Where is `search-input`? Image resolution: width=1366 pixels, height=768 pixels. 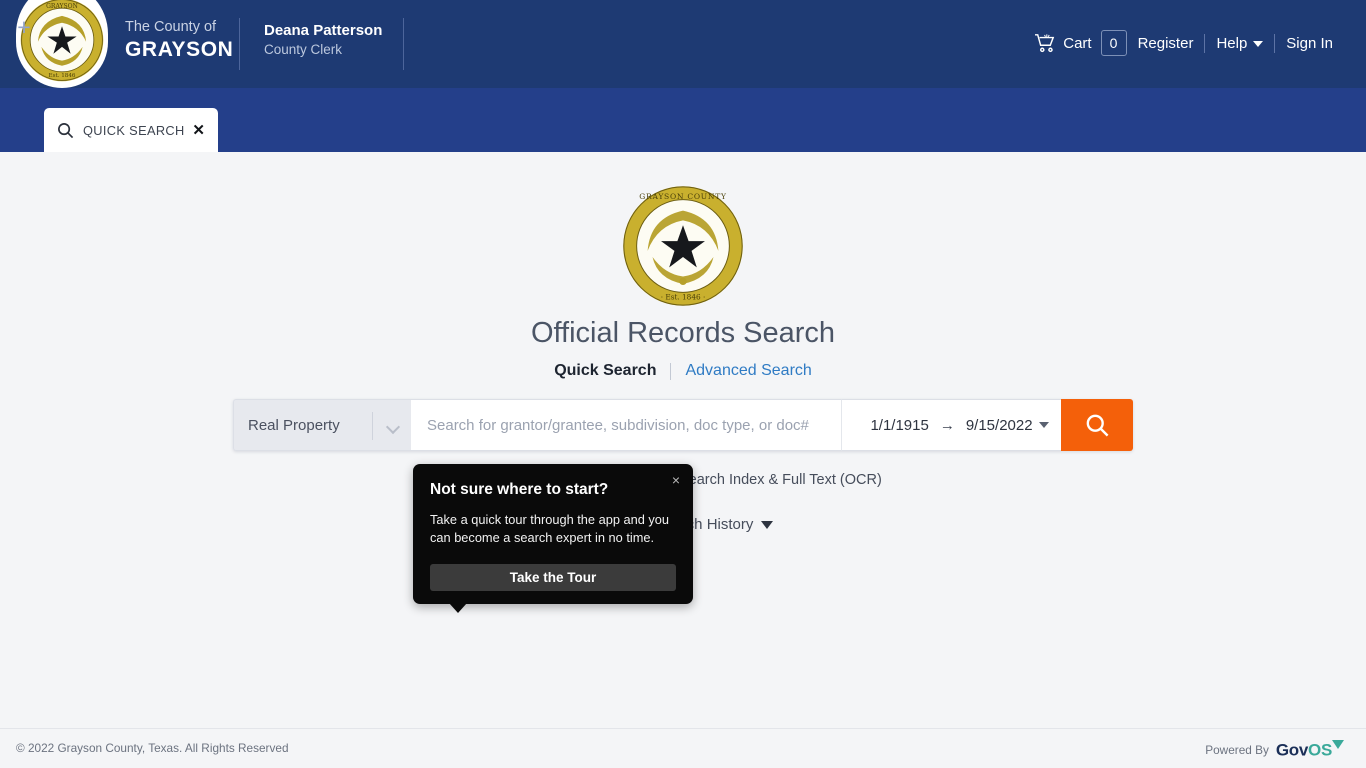
search-input is located at coordinates (626, 425).